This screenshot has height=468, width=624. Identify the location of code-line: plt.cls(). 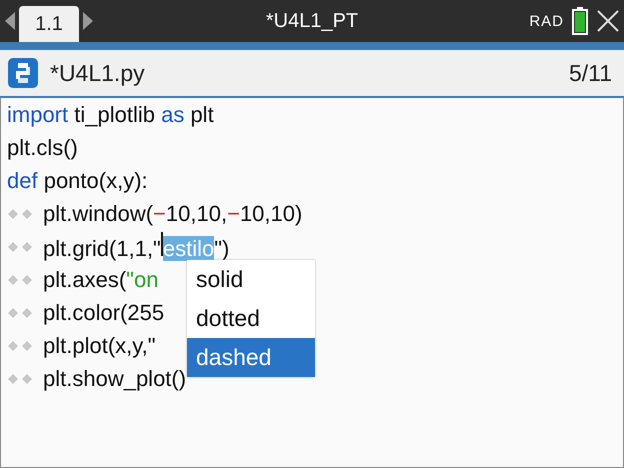
(42, 147).